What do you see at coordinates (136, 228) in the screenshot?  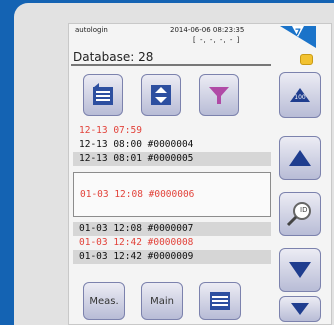 I see `record-text: 01-03 12:08 #0000007` at bounding box center [136, 228].